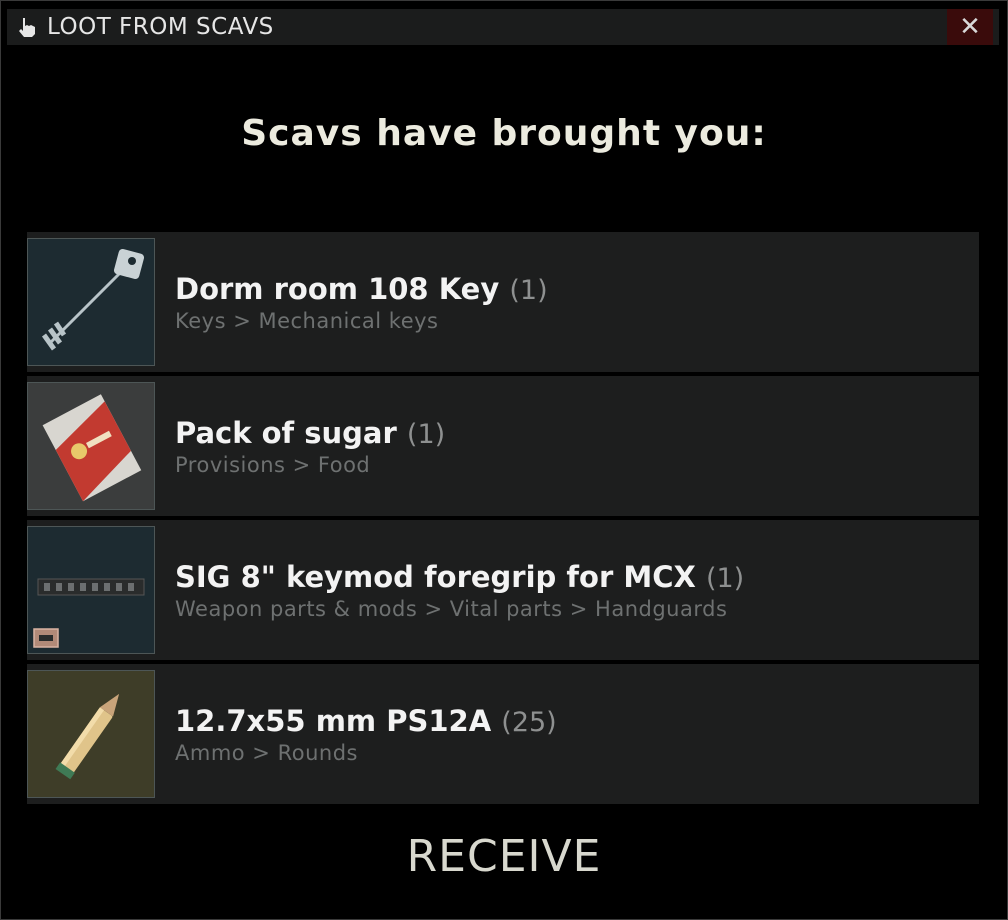 The height and width of the screenshot is (920, 1008). Describe the element at coordinates (91, 734) in the screenshot. I see `ammo-round-icon` at that location.